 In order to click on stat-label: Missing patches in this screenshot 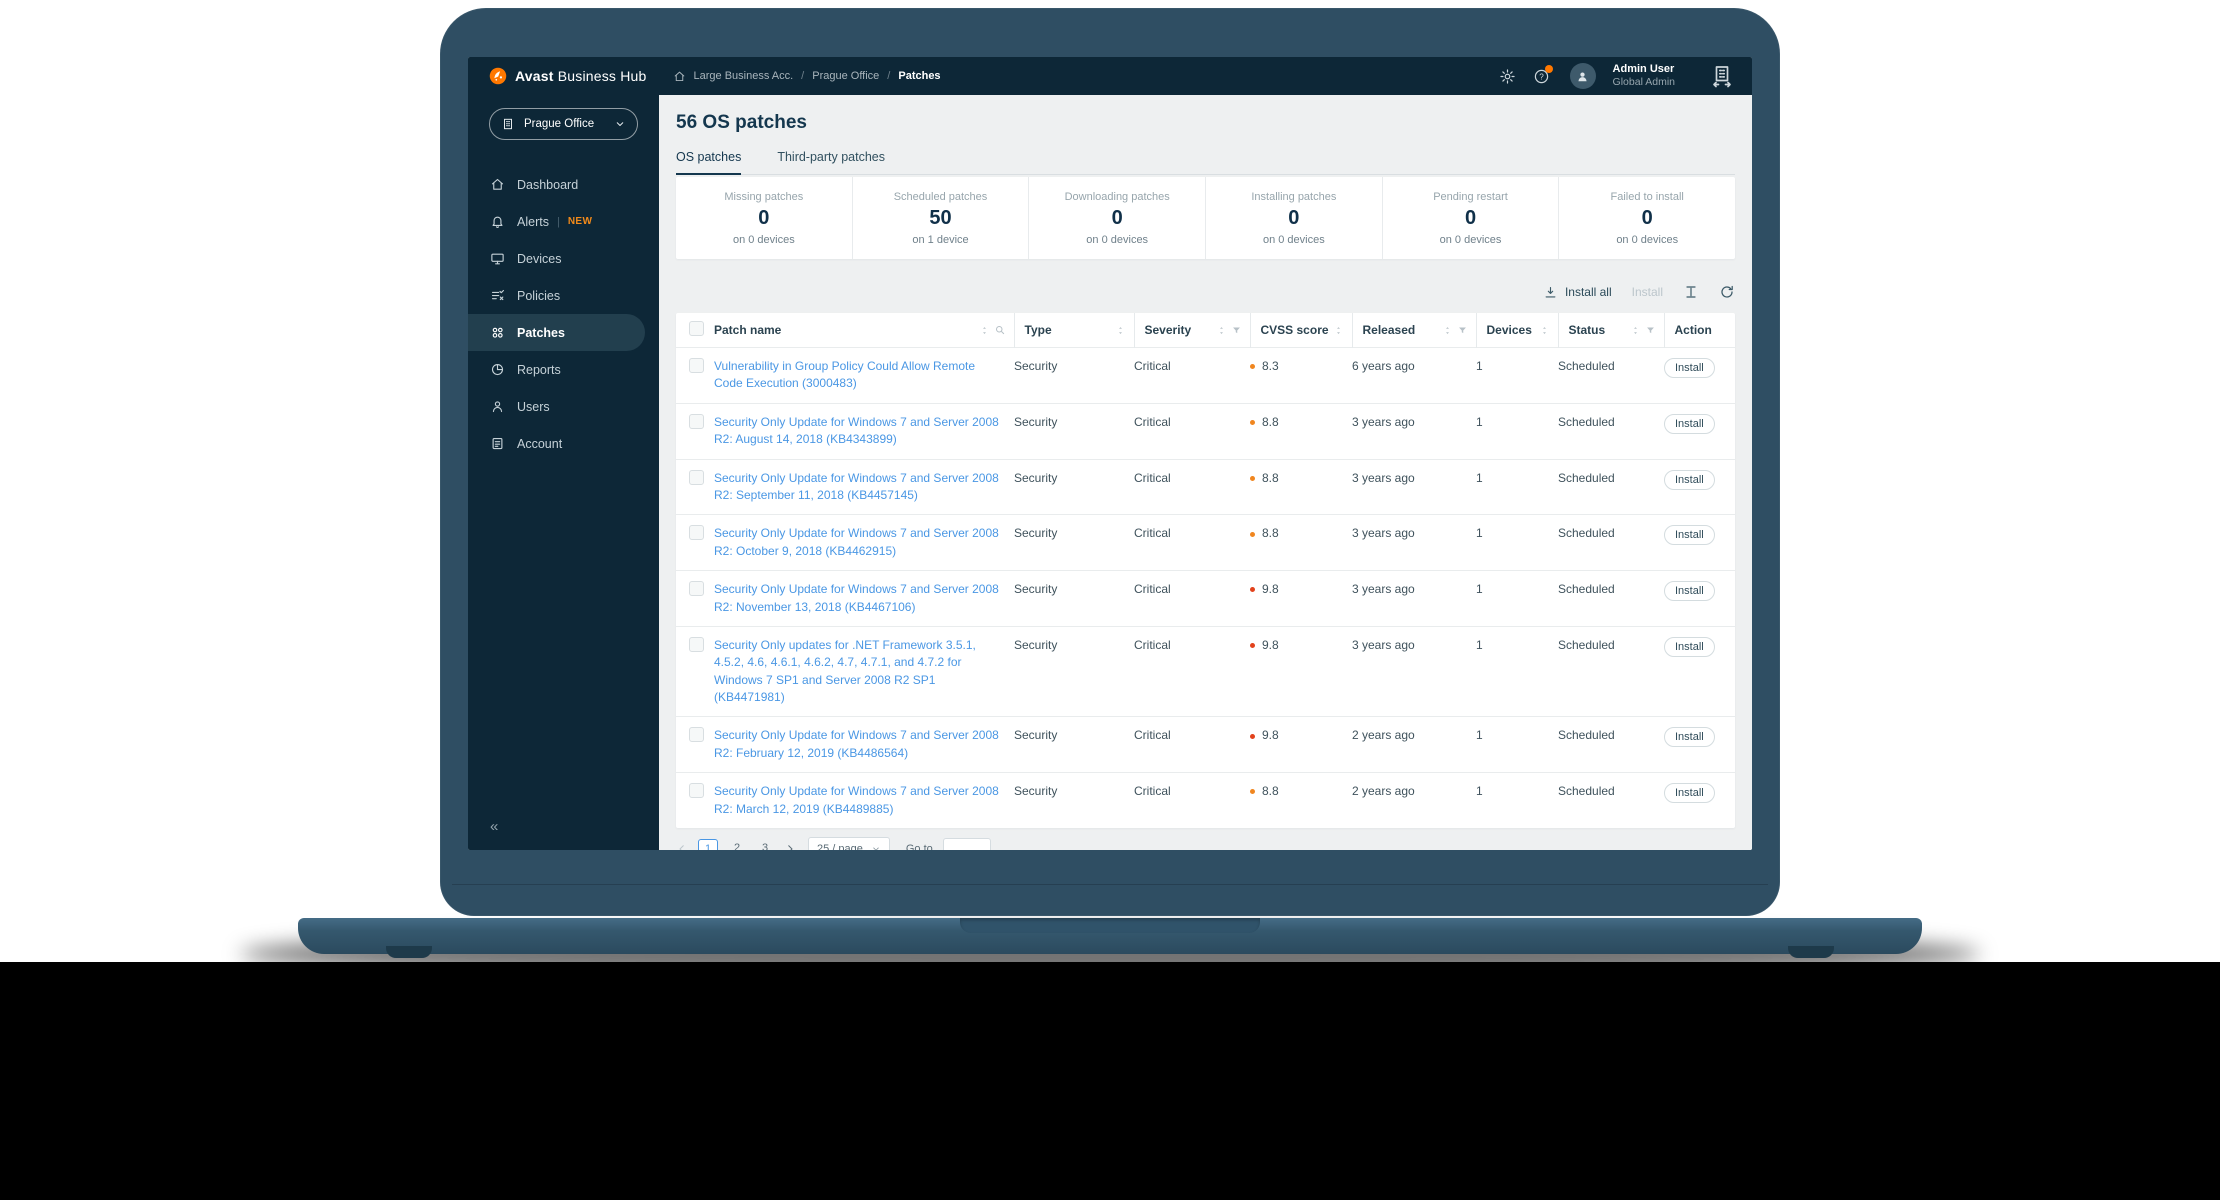, I will do `click(764, 196)`.